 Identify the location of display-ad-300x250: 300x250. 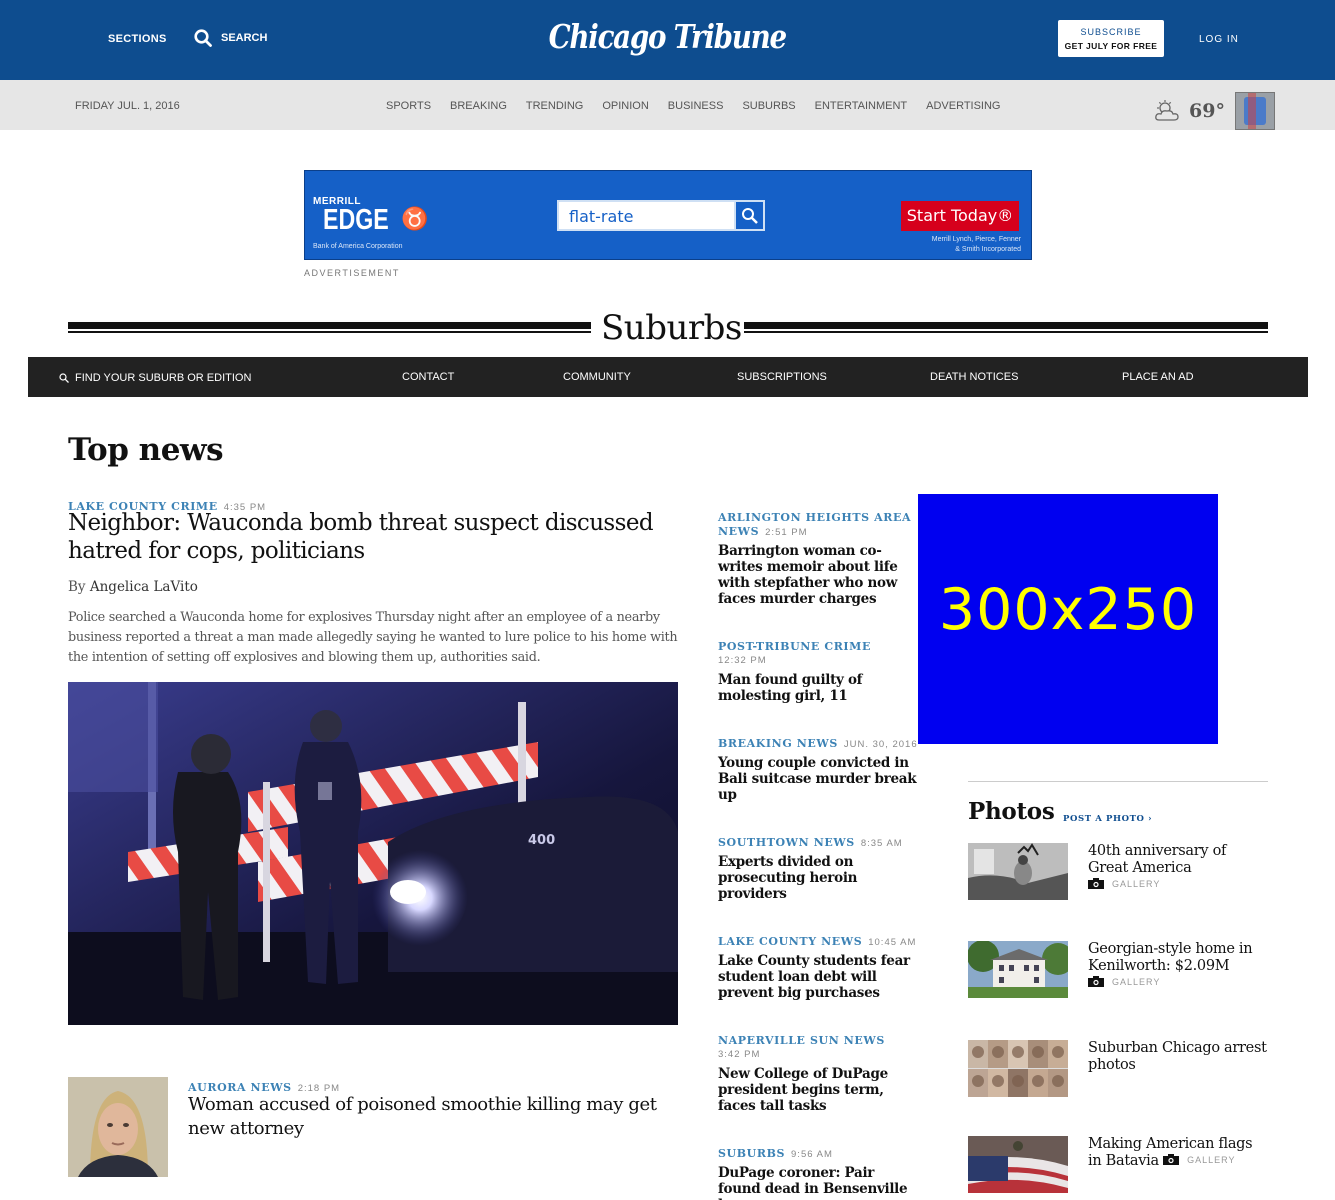
(1068, 619).